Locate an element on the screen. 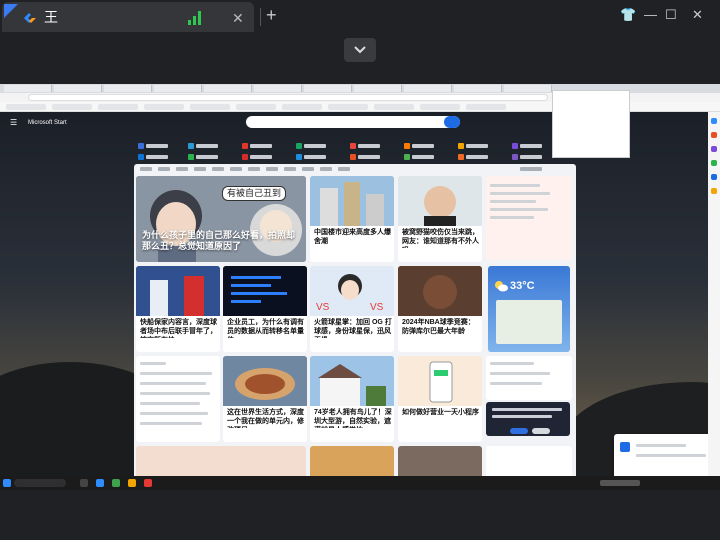 This screenshot has width=720, height=540. sidebar-promo-card is located at coordinates (529, 218).